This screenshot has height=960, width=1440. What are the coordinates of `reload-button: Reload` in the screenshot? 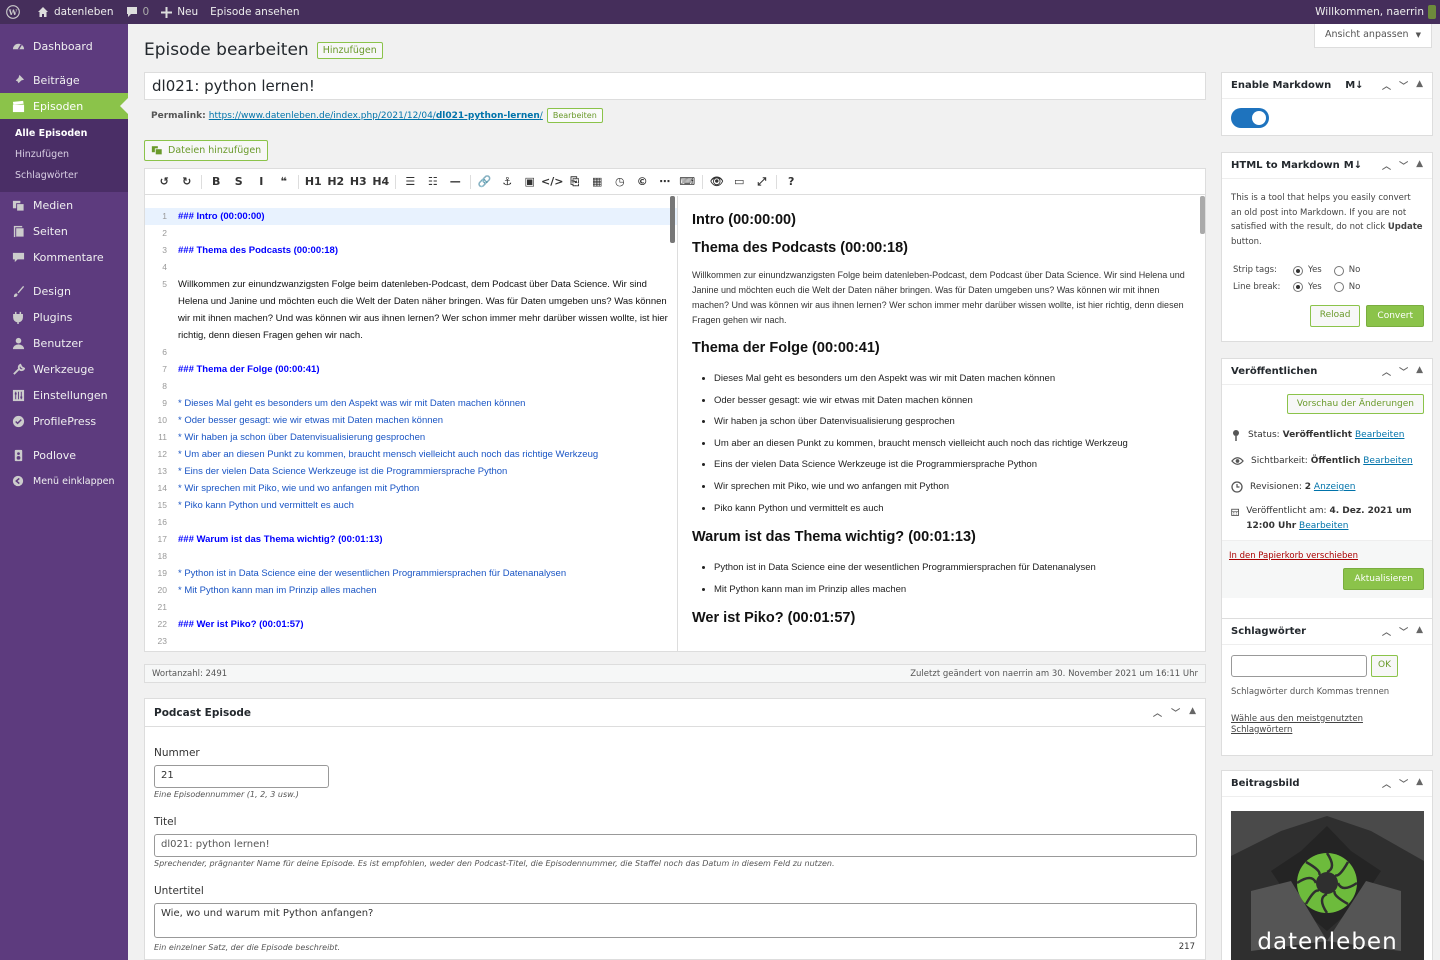 It's located at (1335, 316).